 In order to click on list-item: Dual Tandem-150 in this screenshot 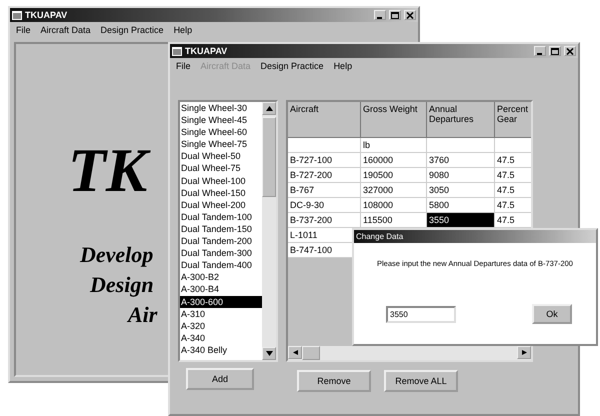, I will do `click(221, 229)`.